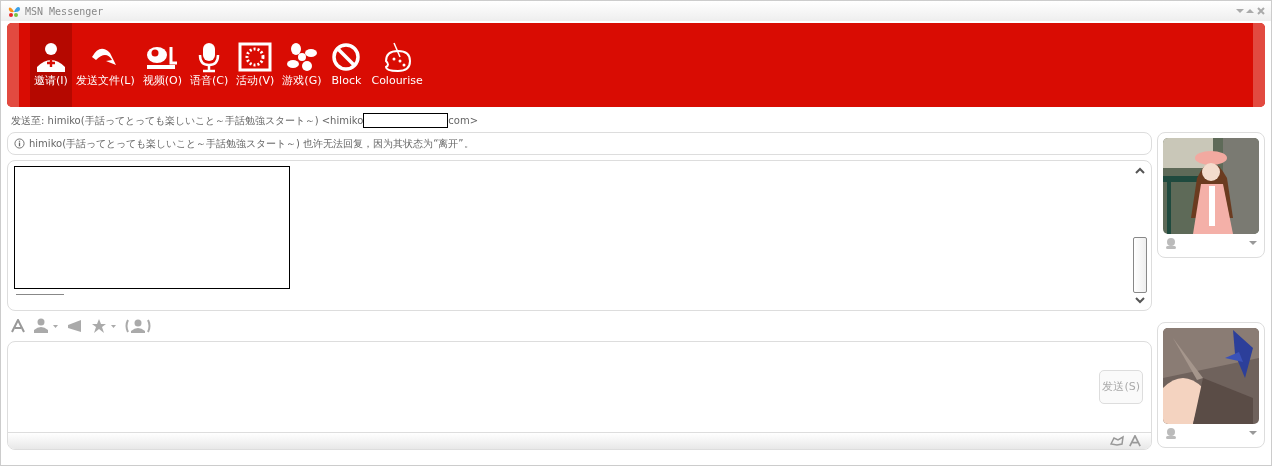 Image resolution: width=1272 pixels, height=466 pixels. What do you see at coordinates (463, 121) in the screenshot?
I see `email-suffix: com>` at bounding box center [463, 121].